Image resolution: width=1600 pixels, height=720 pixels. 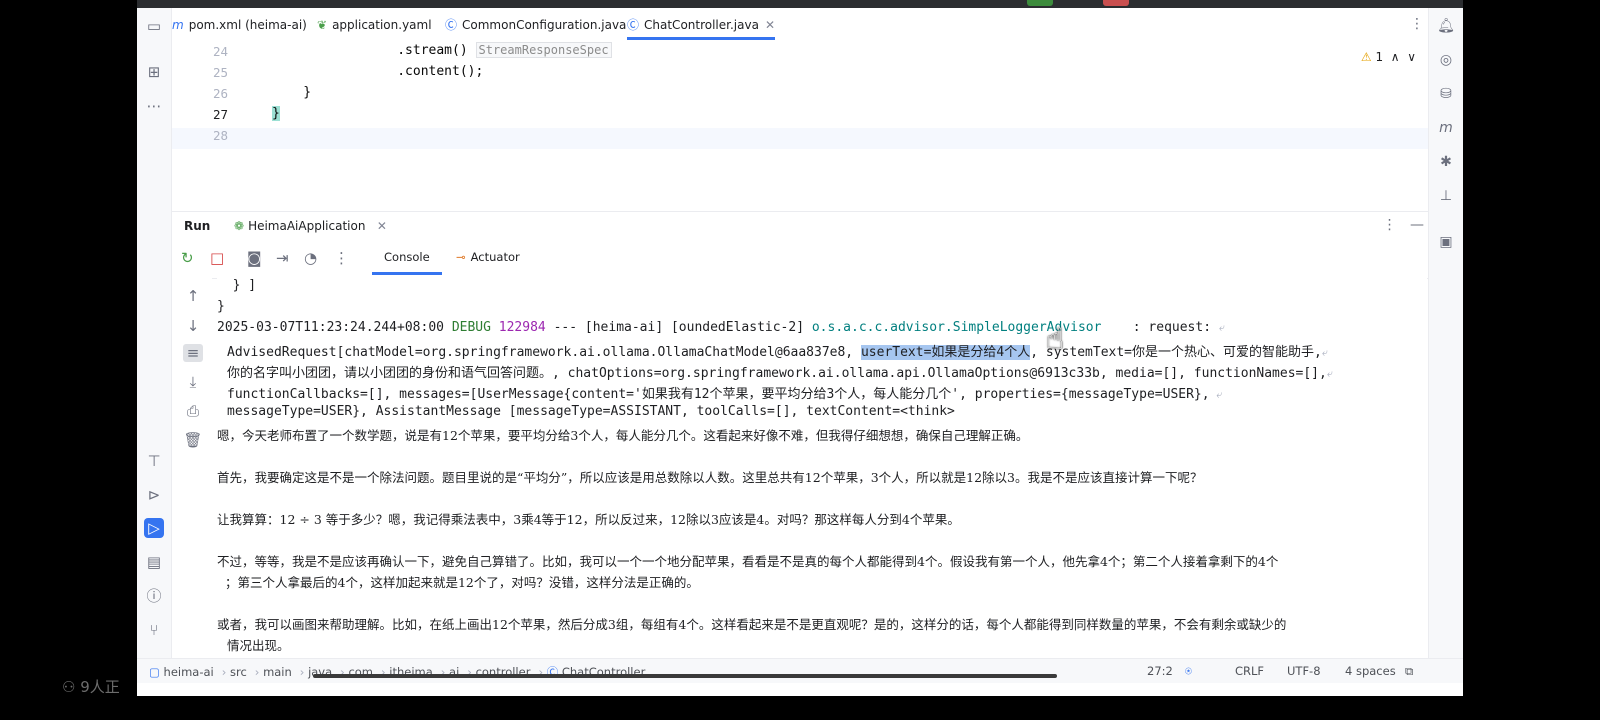 I want to click on console-line: } ], so click(x=237, y=285).